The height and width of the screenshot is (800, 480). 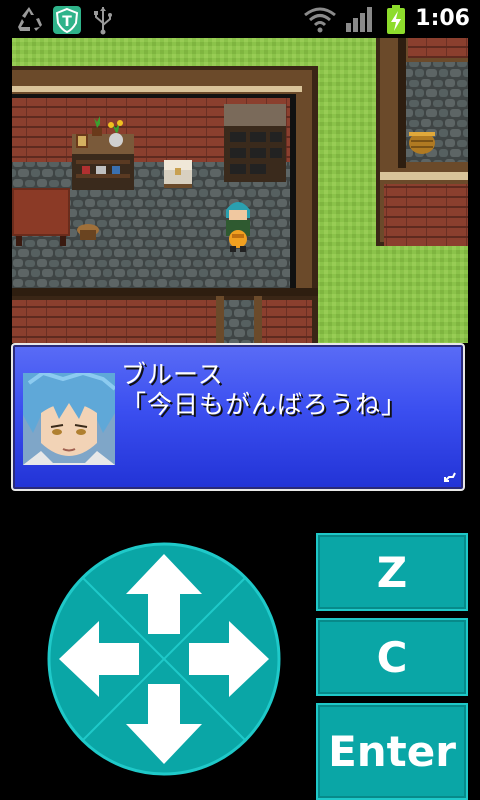 I want to click on z-button: Z, so click(x=392, y=572).